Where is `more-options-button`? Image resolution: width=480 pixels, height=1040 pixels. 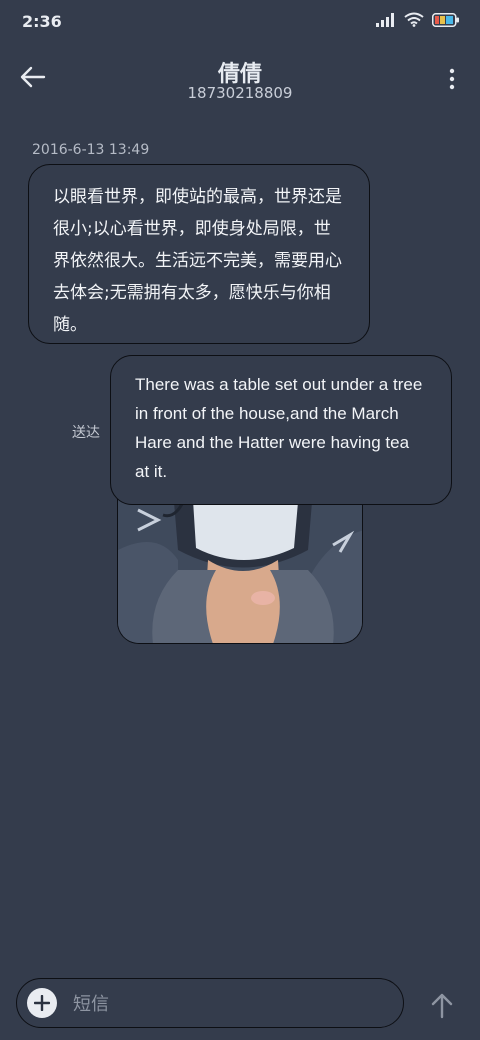 more-options-button is located at coordinates (452, 79).